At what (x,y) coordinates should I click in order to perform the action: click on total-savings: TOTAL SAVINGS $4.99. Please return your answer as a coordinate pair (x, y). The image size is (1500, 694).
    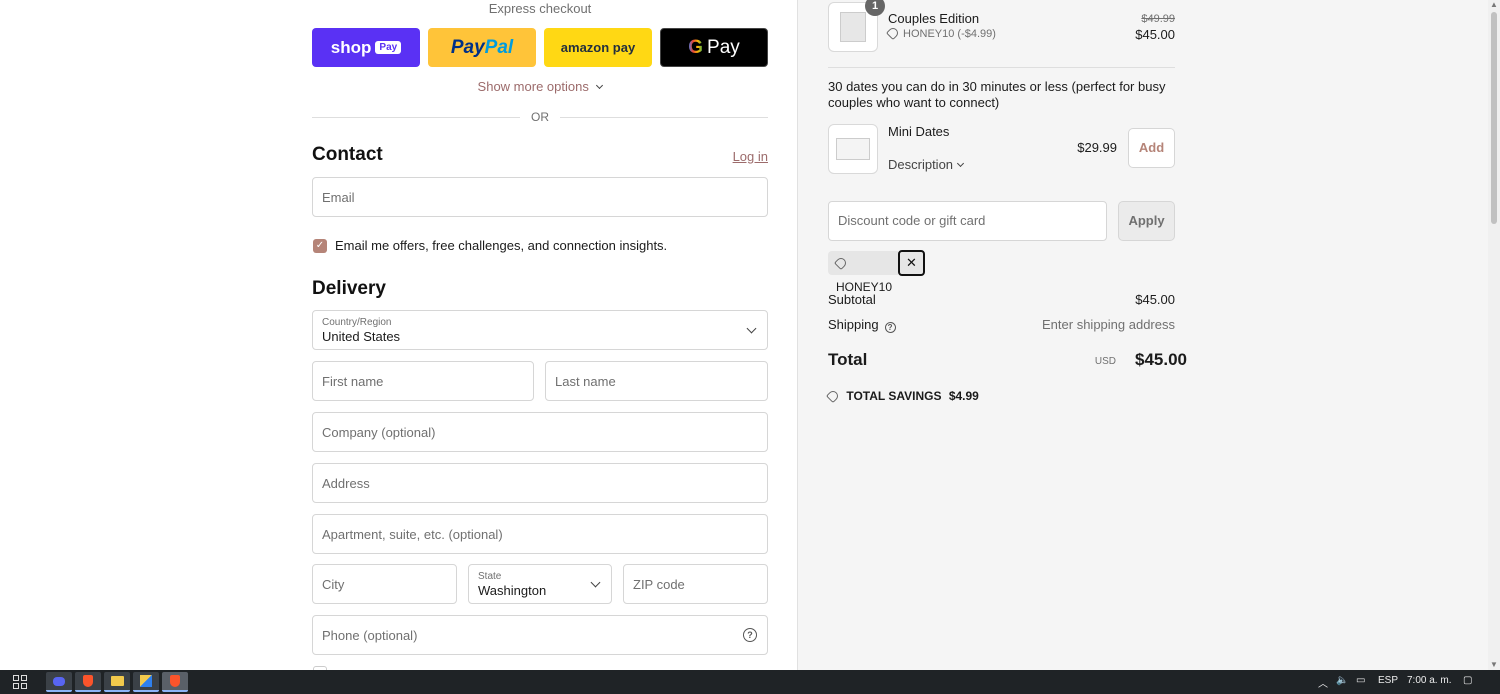
    Looking at the image, I should click on (902, 396).